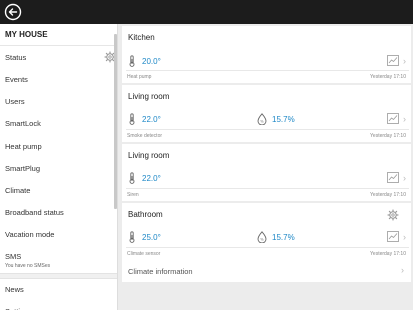 Image resolution: width=413 pixels, height=310 pixels. Describe the element at coordinates (13, 256) in the screenshot. I see `sms-label: SMS` at that location.